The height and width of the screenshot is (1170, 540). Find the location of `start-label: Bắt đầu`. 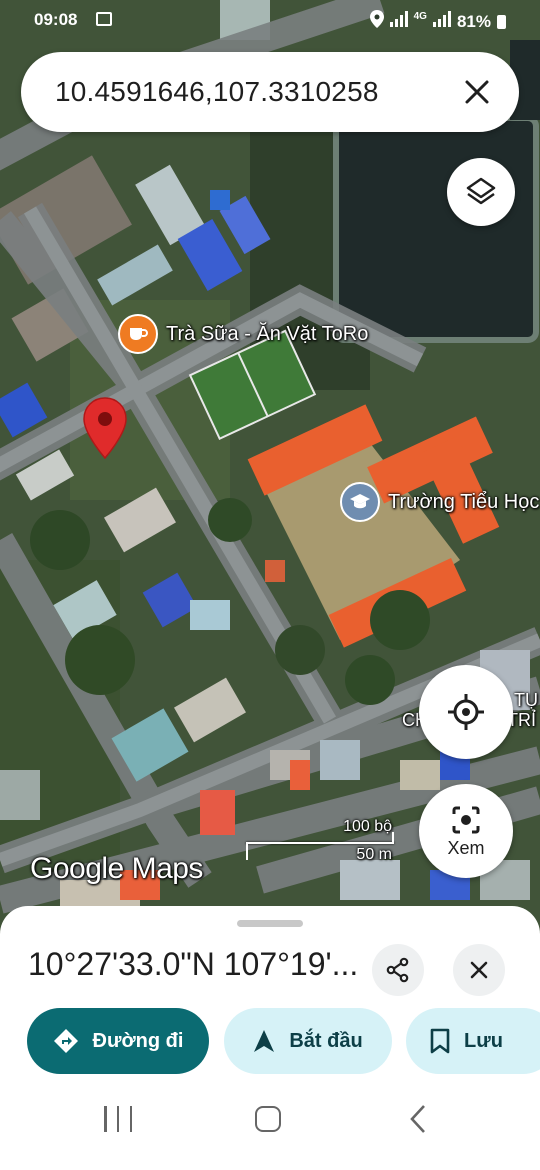

start-label: Bắt đầu is located at coordinates (326, 1040).